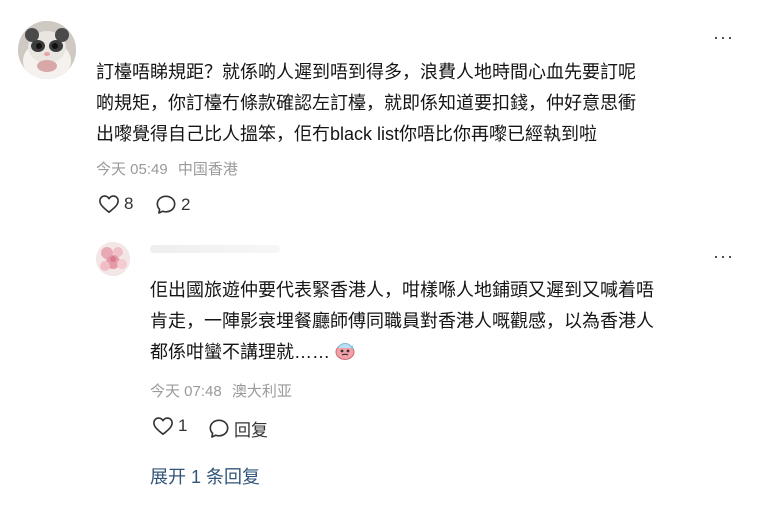 This screenshot has height=511, width=759. Describe the element at coordinates (207, 169) in the screenshot. I see `comment-location: 中国香港` at that location.